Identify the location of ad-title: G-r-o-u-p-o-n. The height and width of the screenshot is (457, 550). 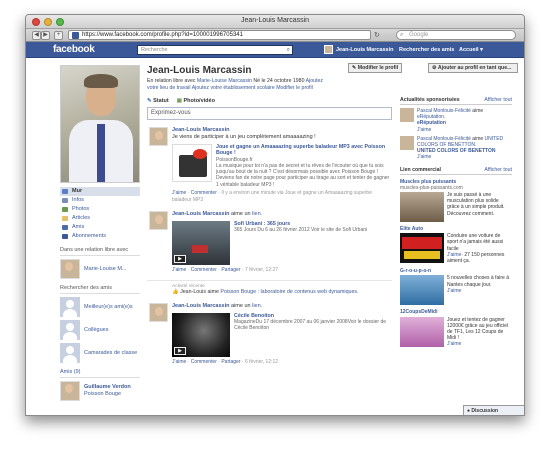
(456, 271).